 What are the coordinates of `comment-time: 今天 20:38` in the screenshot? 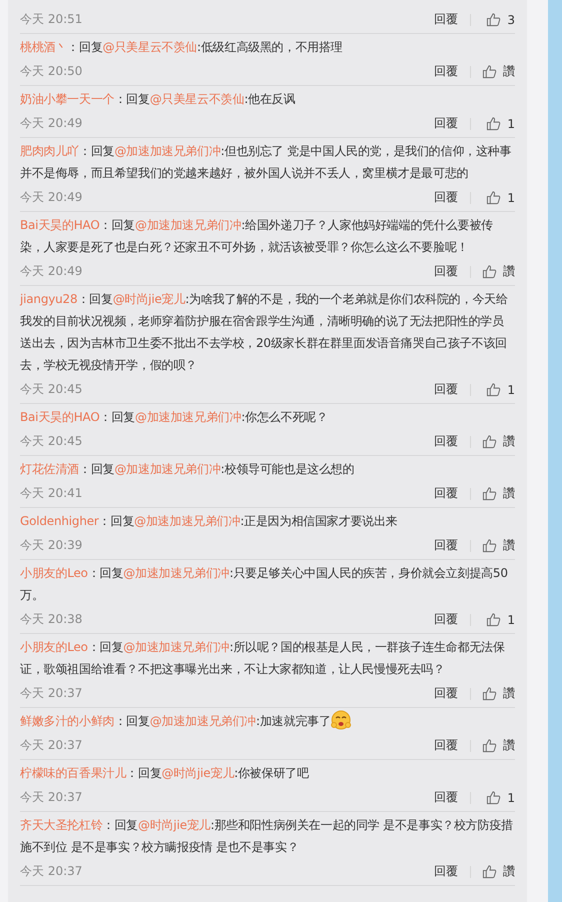 It's located at (52, 619).